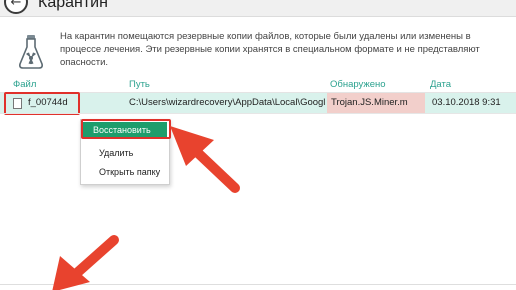 The image size is (516, 290). I want to click on column-header-detected: Обнаружено, so click(358, 84).